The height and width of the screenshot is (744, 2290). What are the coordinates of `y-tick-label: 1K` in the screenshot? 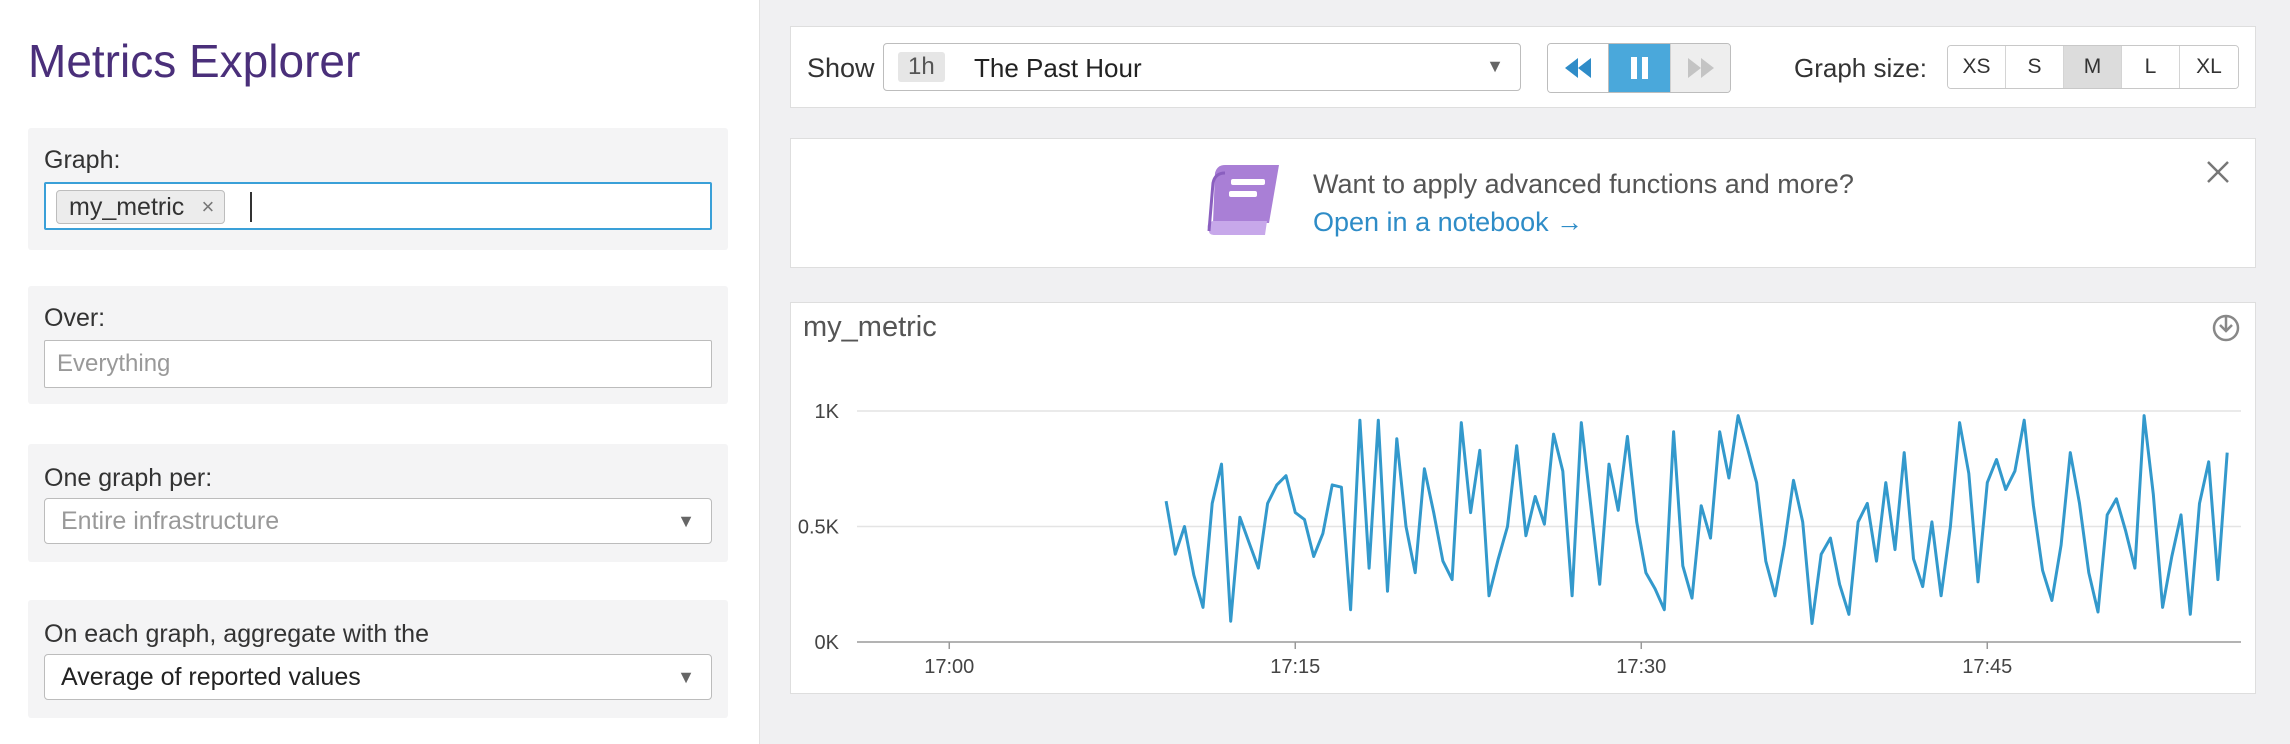 It's located at (827, 412).